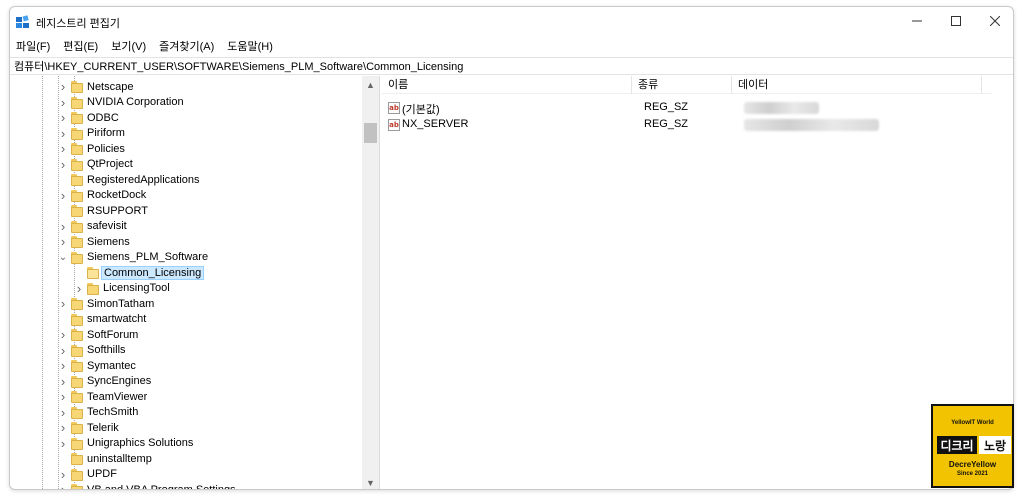 The image size is (1024, 496). Describe the element at coordinates (957, 445) in the screenshot. I see `watermark-korean-1: 디크리` at that location.